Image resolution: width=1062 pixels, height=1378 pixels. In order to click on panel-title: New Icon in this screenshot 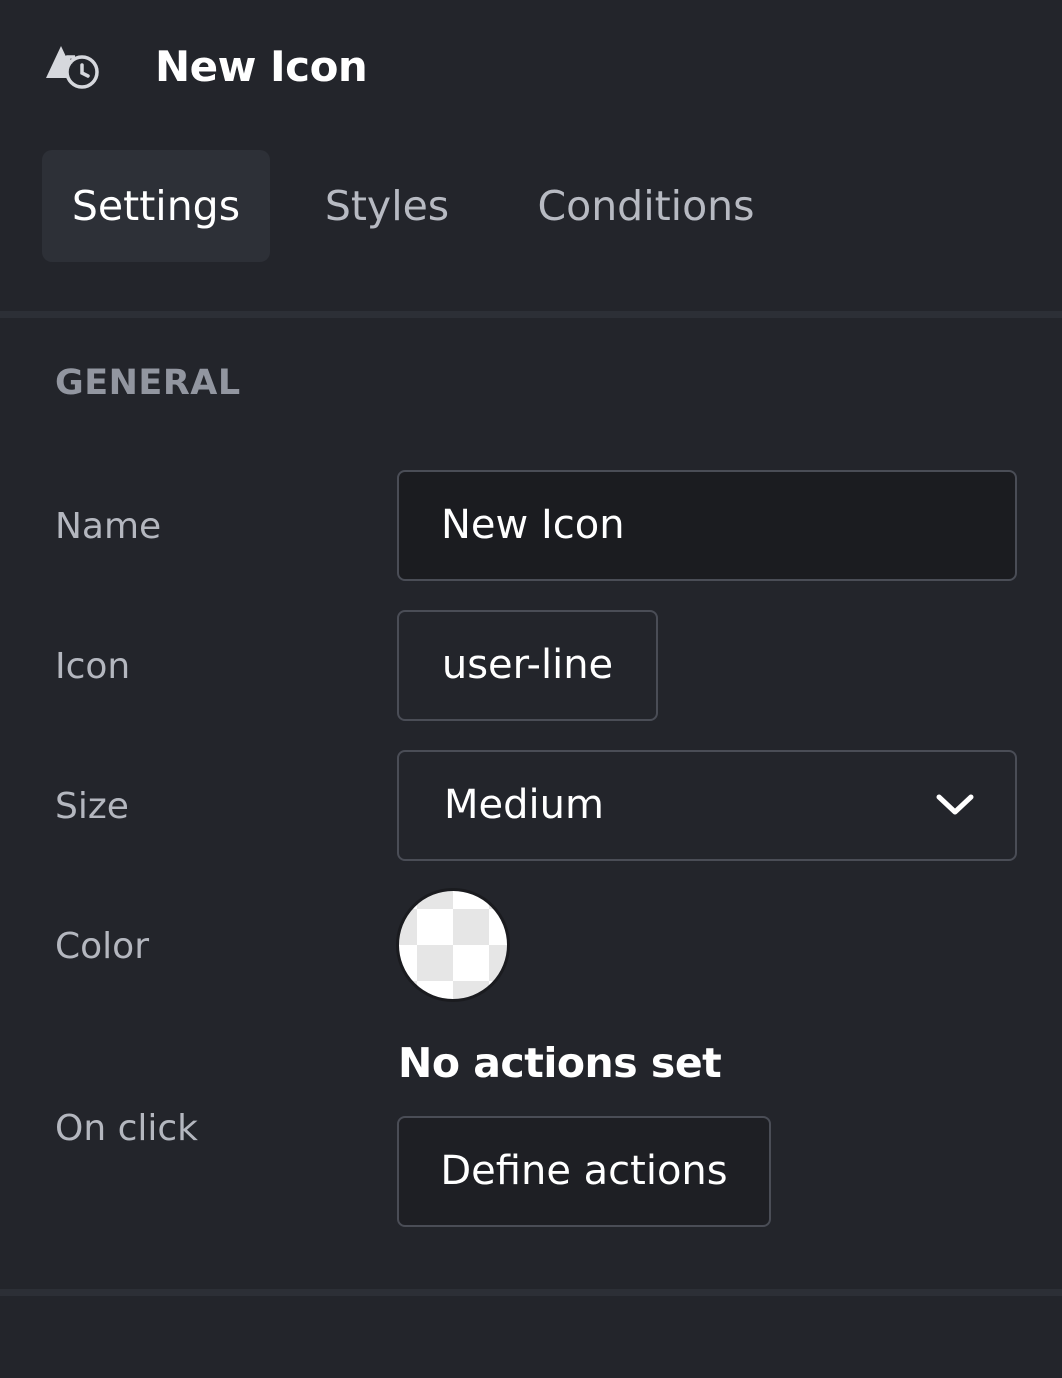, I will do `click(261, 66)`.